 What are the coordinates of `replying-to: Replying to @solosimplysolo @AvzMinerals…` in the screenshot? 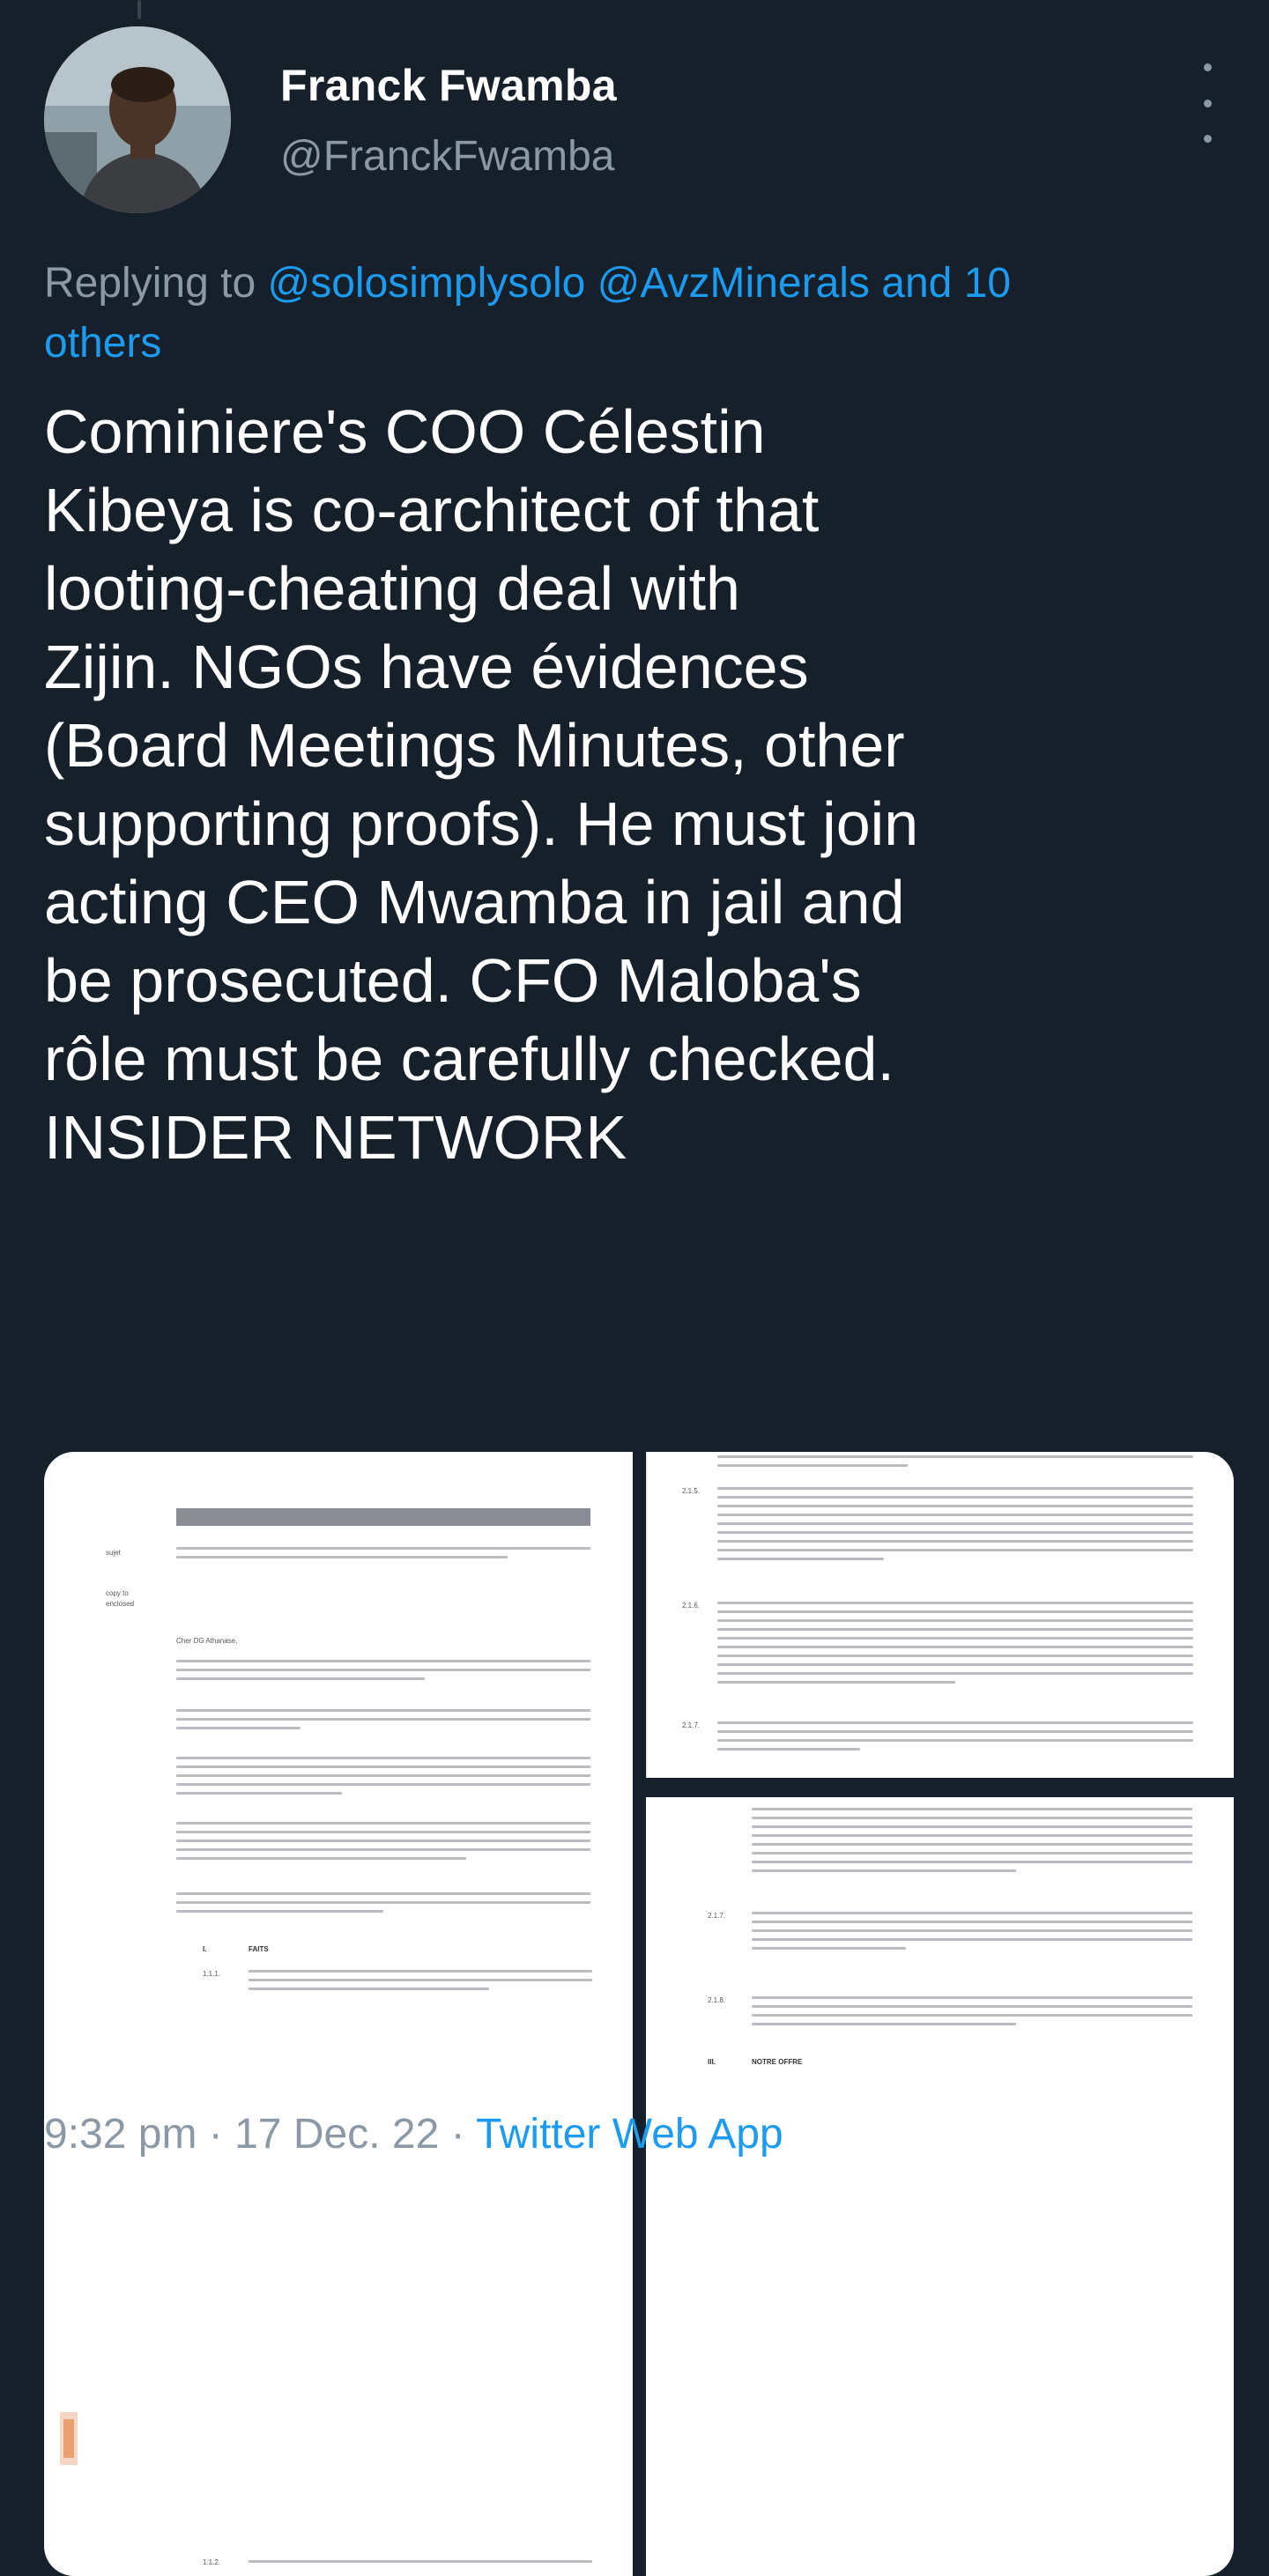 It's located at (639, 314).